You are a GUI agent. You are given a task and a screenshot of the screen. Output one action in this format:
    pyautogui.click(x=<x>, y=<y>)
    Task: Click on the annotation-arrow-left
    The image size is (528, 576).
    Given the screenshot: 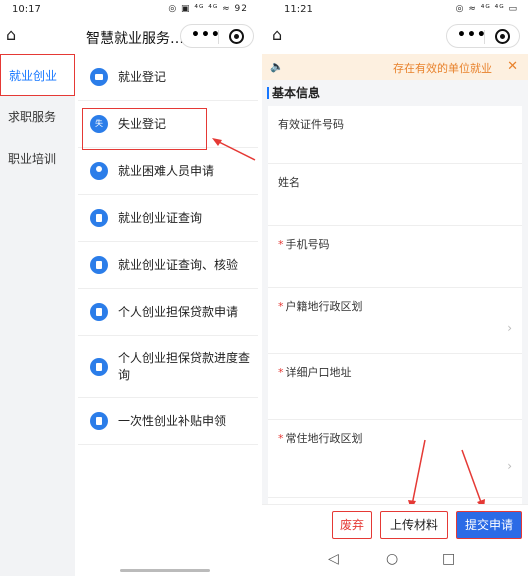 What is the action you would take?
    pyautogui.click(x=234, y=149)
    